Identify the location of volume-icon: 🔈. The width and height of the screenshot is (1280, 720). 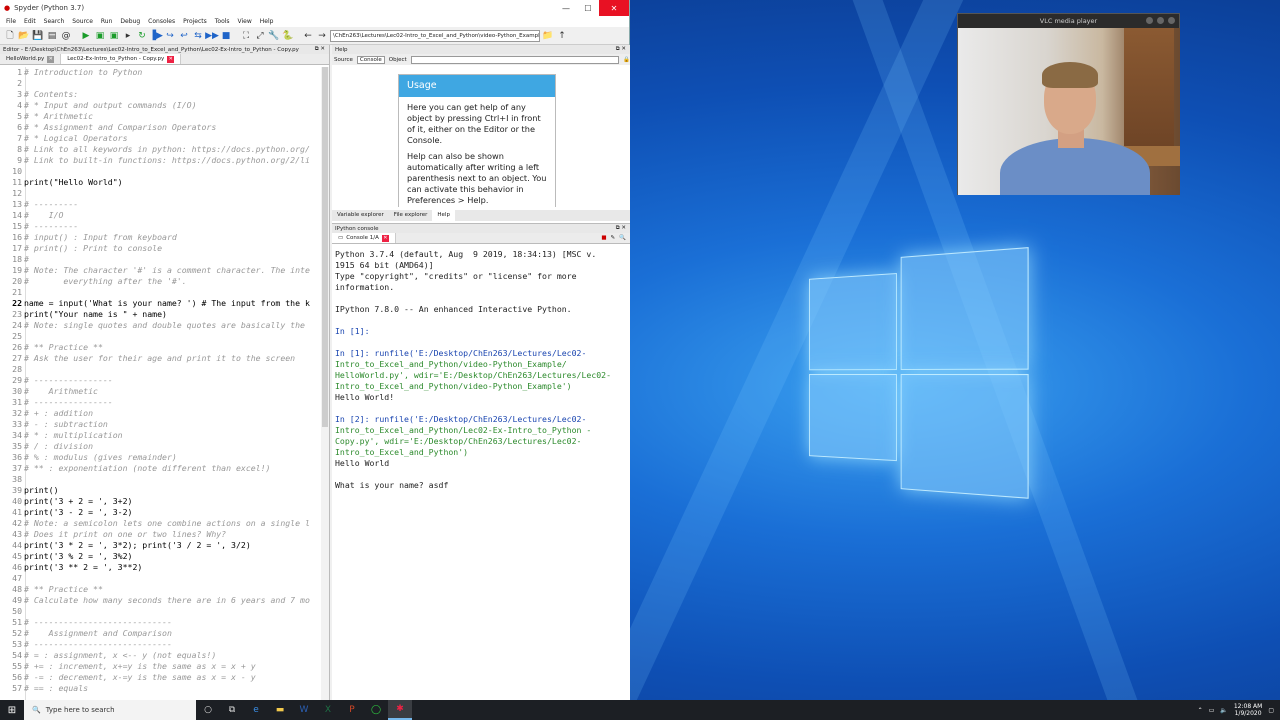
(1223, 710).